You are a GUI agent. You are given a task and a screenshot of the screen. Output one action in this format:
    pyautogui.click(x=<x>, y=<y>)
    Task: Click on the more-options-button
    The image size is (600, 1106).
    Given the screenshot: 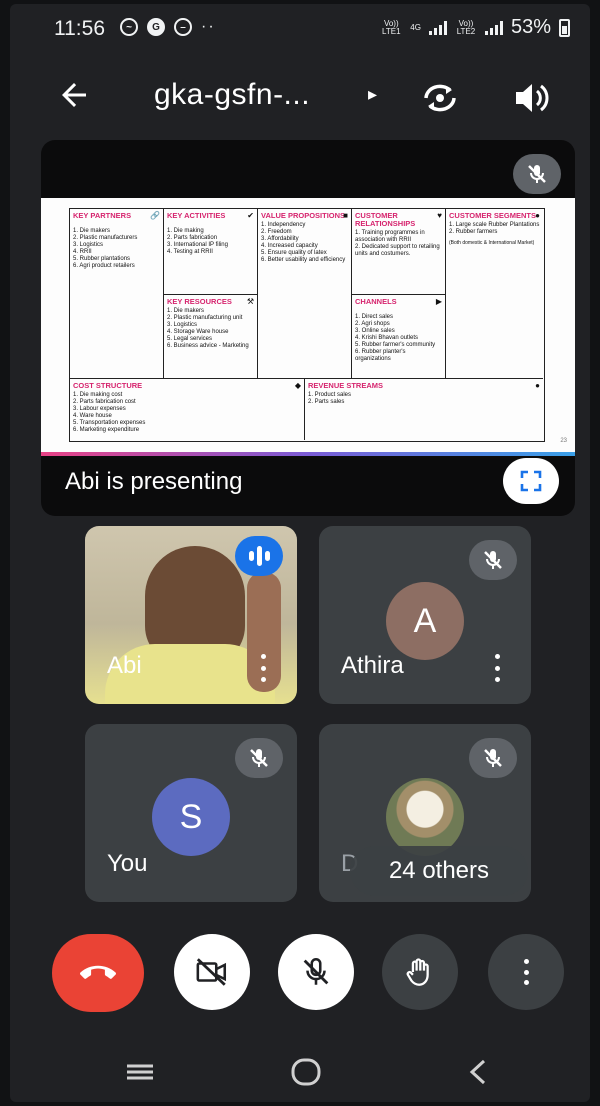 What is the action you would take?
    pyautogui.click(x=526, y=972)
    